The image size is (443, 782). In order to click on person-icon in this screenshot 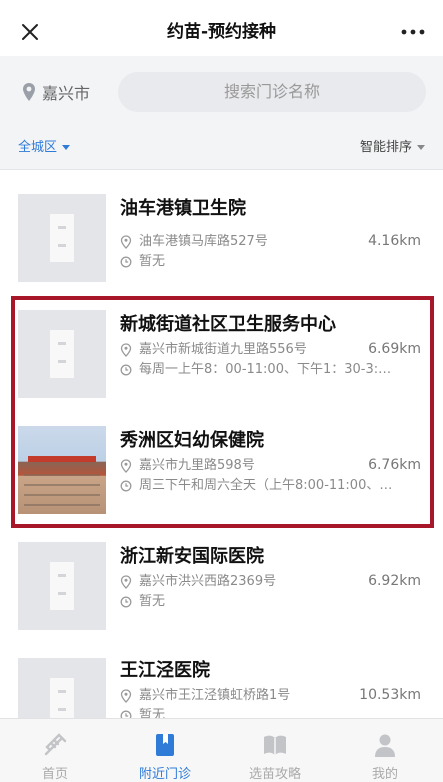, I will do `click(385, 745)`.